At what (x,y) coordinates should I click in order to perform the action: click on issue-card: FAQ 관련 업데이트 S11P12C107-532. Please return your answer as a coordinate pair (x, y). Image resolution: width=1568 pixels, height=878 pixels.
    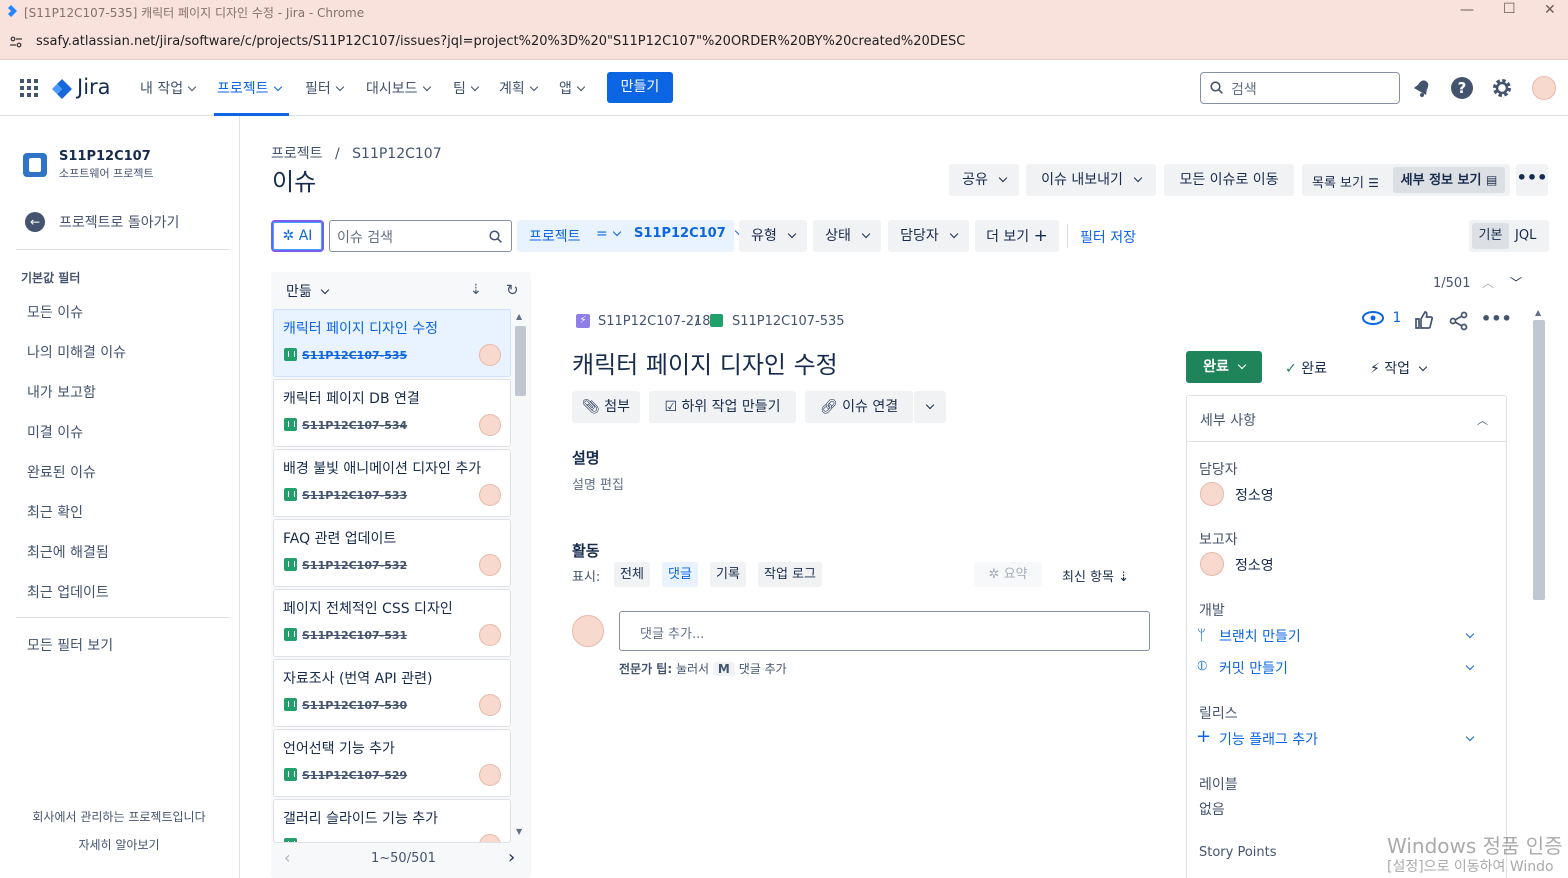
    Looking at the image, I should click on (392, 553).